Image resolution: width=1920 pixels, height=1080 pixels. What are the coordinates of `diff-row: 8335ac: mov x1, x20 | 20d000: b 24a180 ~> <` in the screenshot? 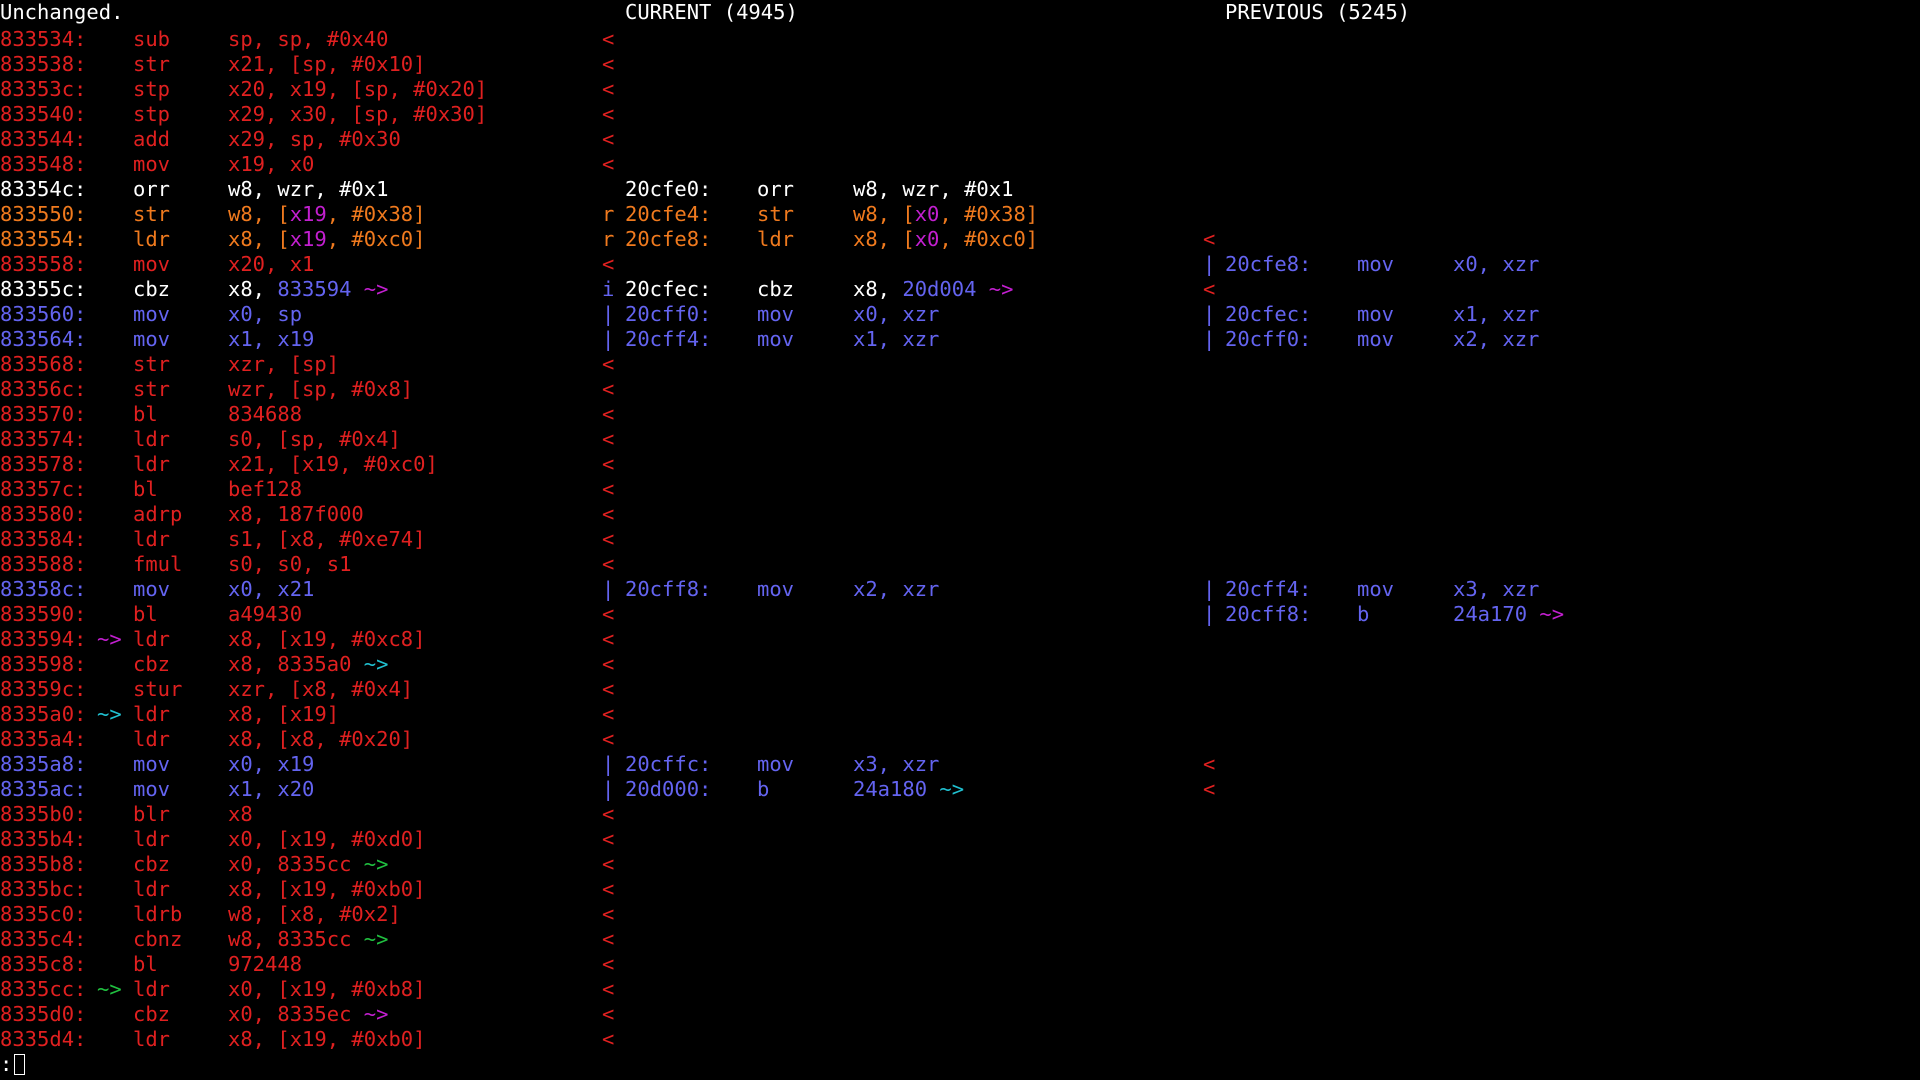 It's located at (960, 789).